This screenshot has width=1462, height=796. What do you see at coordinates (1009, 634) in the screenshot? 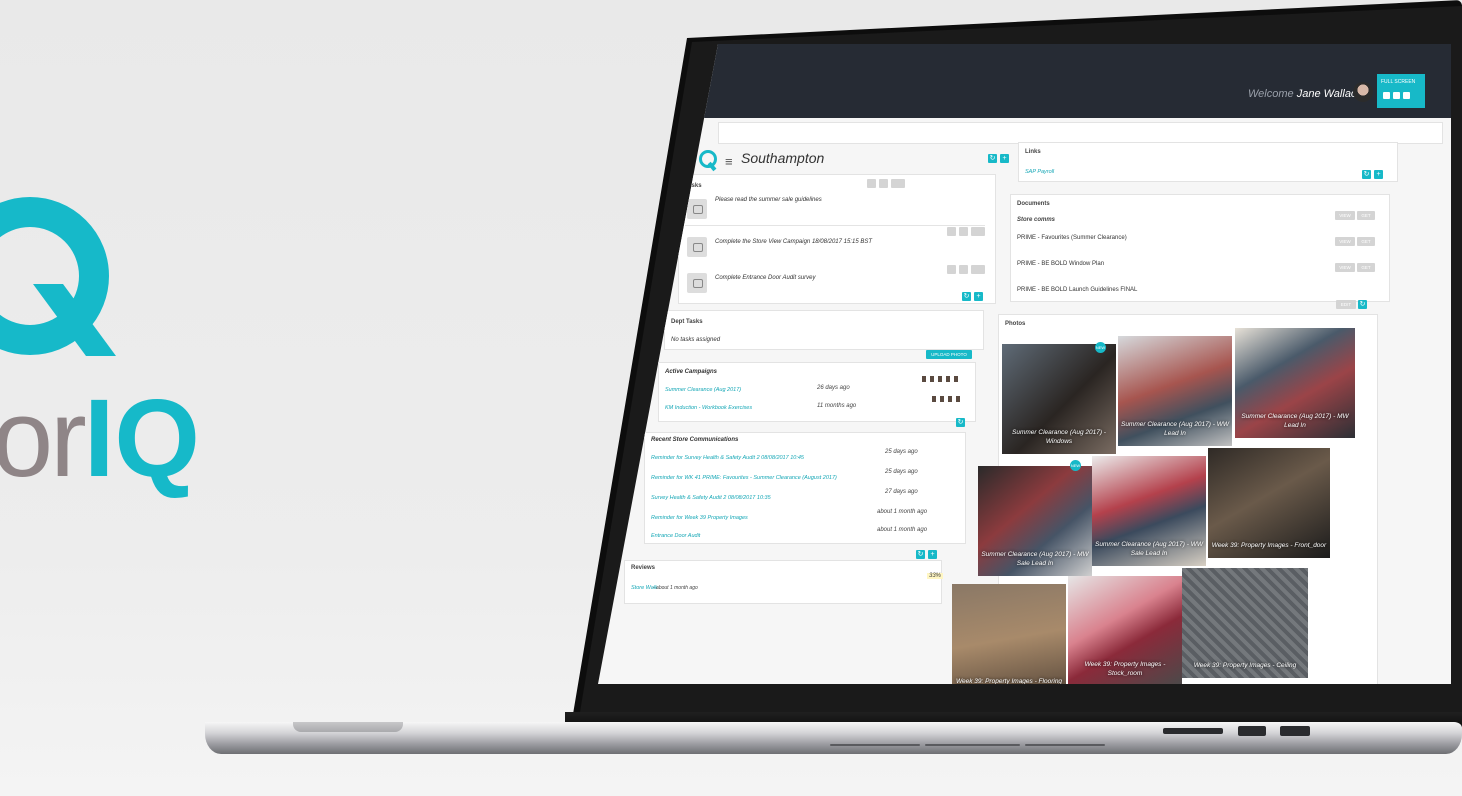
I see `photo-tile: Week 39: Property Images - Flooring` at bounding box center [1009, 634].